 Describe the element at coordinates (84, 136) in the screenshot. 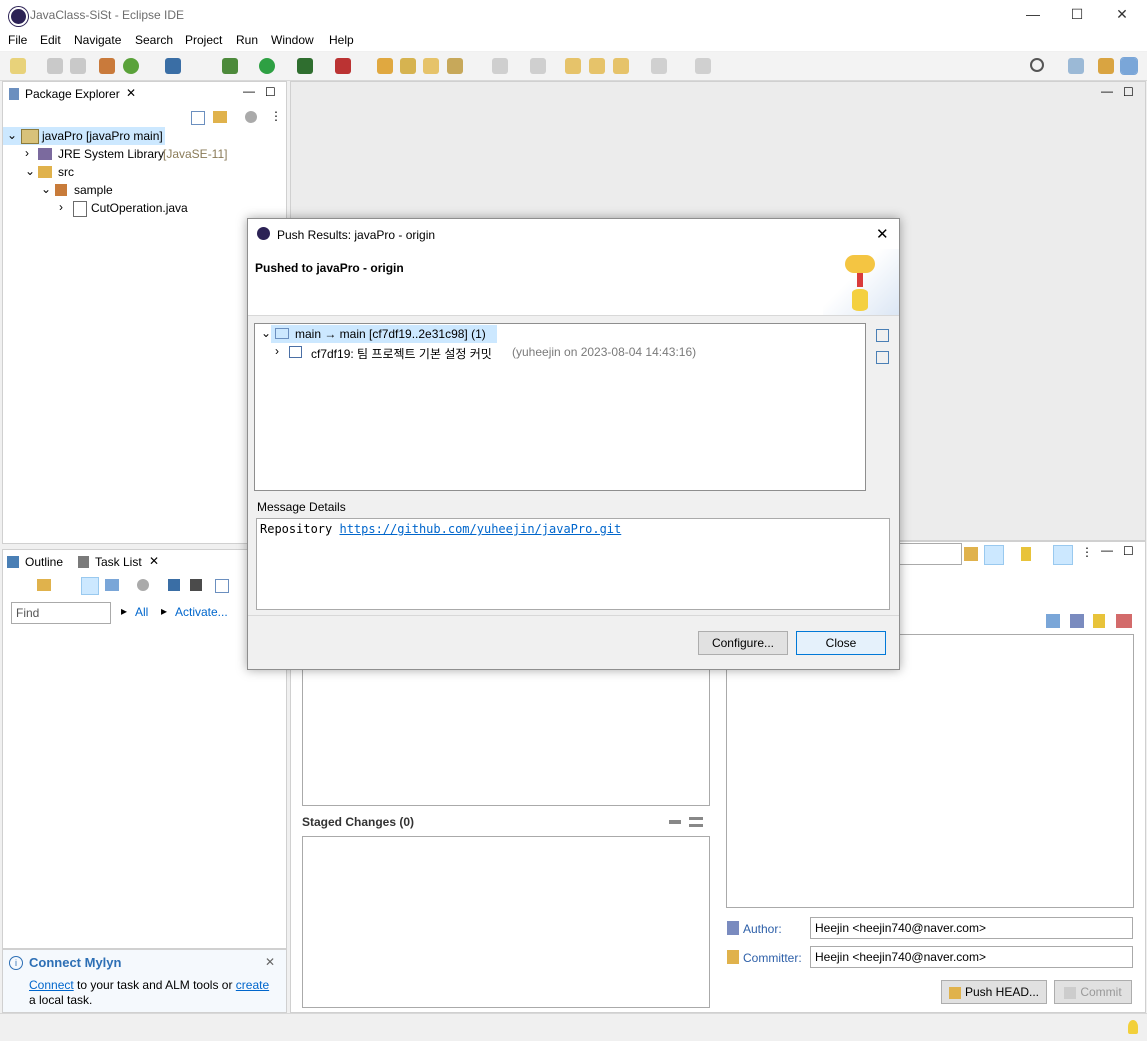

I see `tree-row-project: ⌄ javaPro [javaPro main]` at that location.